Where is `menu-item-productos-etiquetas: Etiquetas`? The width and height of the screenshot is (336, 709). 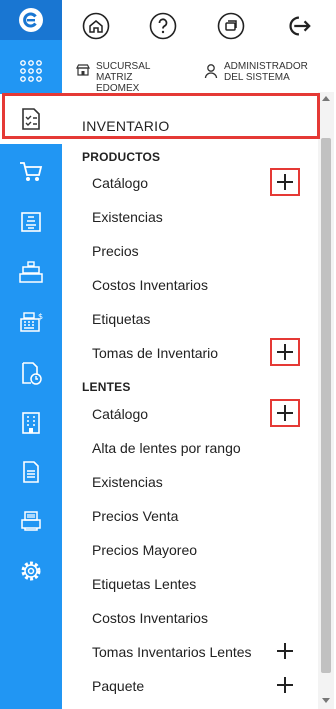 menu-item-productos-etiquetas: Etiquetas is located at coordinates (121, 319).